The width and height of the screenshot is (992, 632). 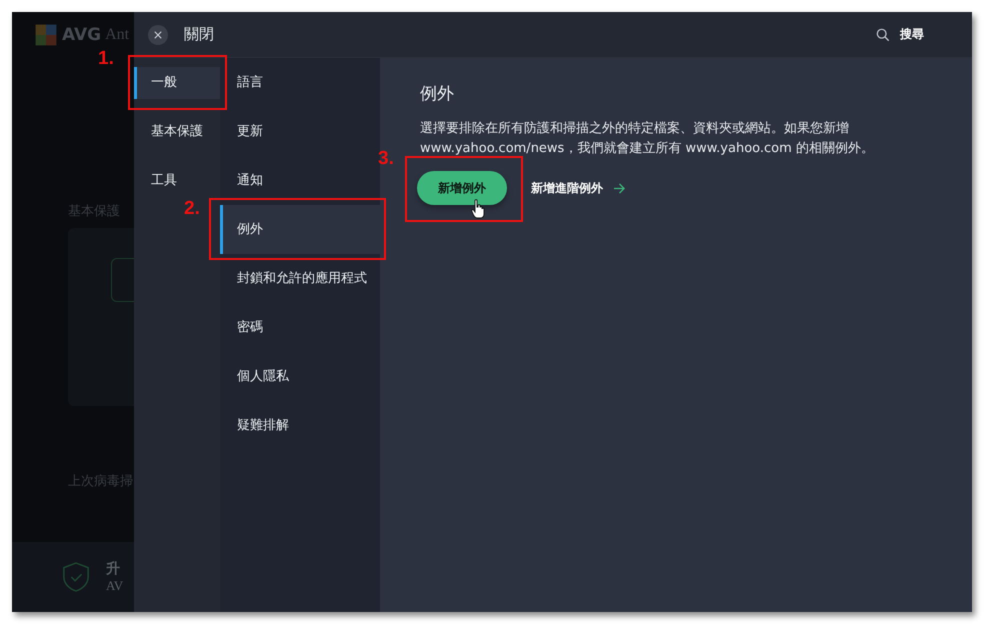 What do you see at coordinates (199, 34) in the screenshot?
I see `close-label: 關閉` at bounding box center [199, 34].